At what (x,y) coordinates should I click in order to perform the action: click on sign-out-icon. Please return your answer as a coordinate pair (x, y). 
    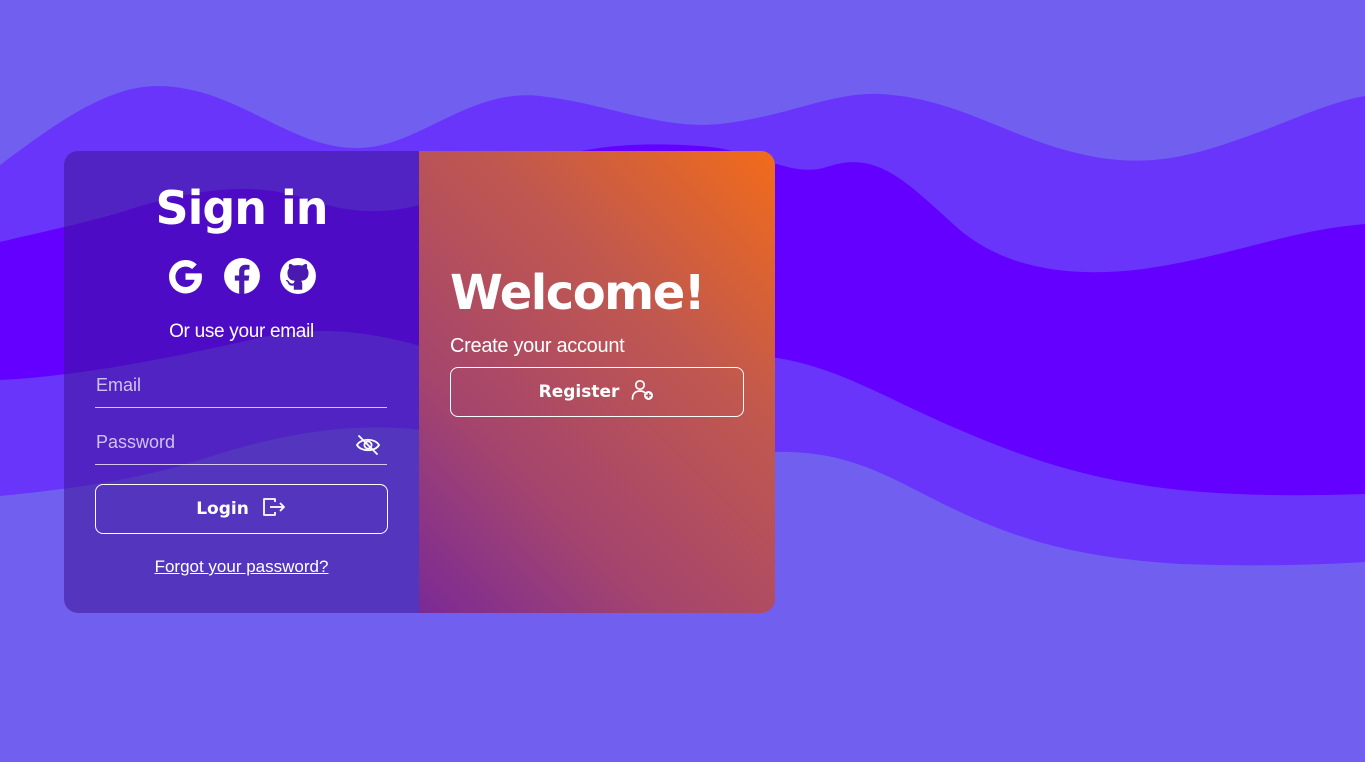
    Looking at the image, I should click on (274, 509).